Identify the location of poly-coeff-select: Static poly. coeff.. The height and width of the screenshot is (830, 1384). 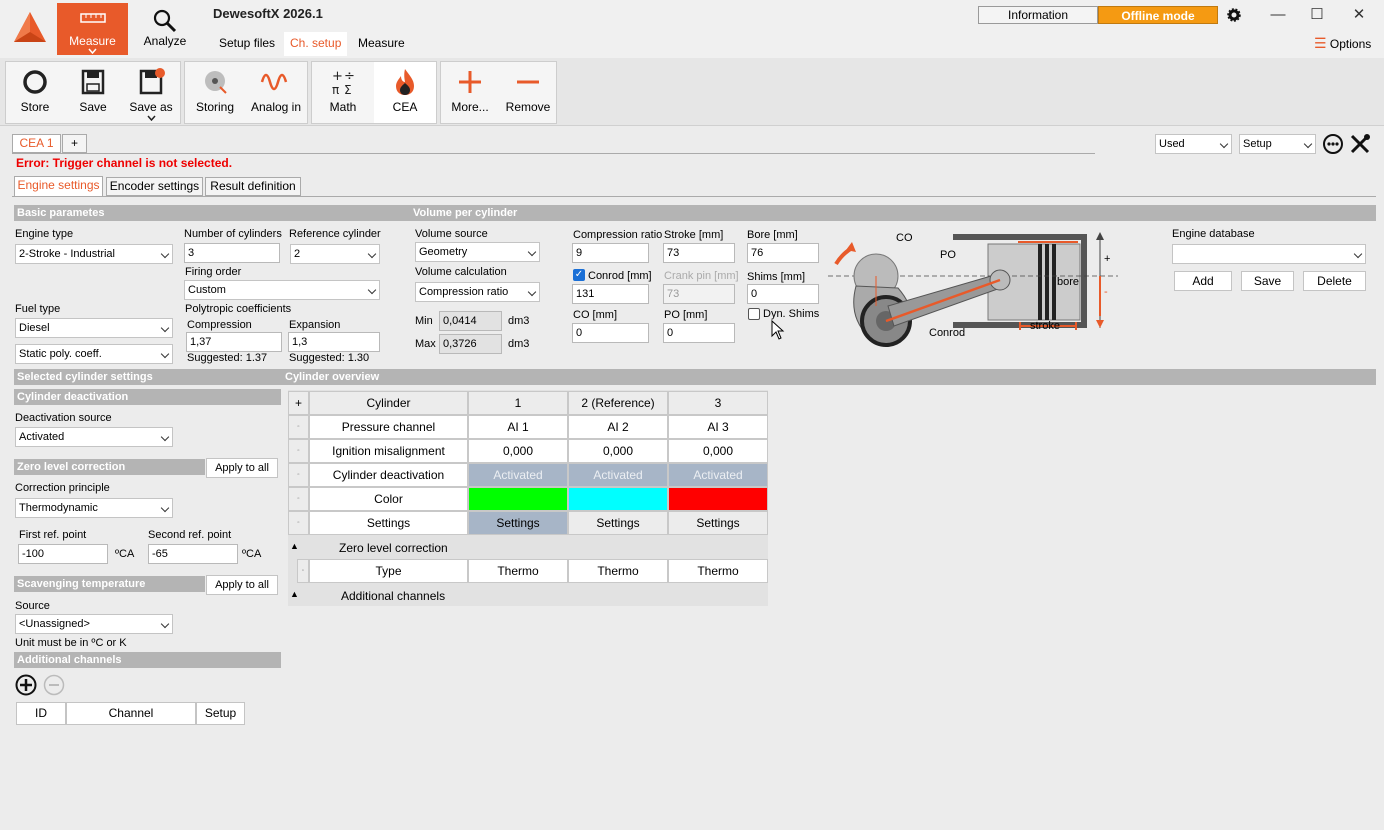
(94, 354).